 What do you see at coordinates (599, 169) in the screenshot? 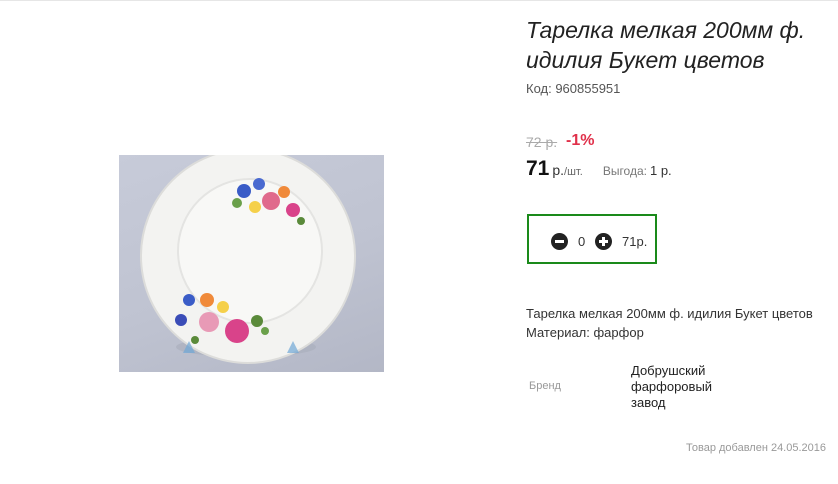
I see `price-row: 71 р./шт. Выгода: 1 р.` at bounding box center [599, 169].